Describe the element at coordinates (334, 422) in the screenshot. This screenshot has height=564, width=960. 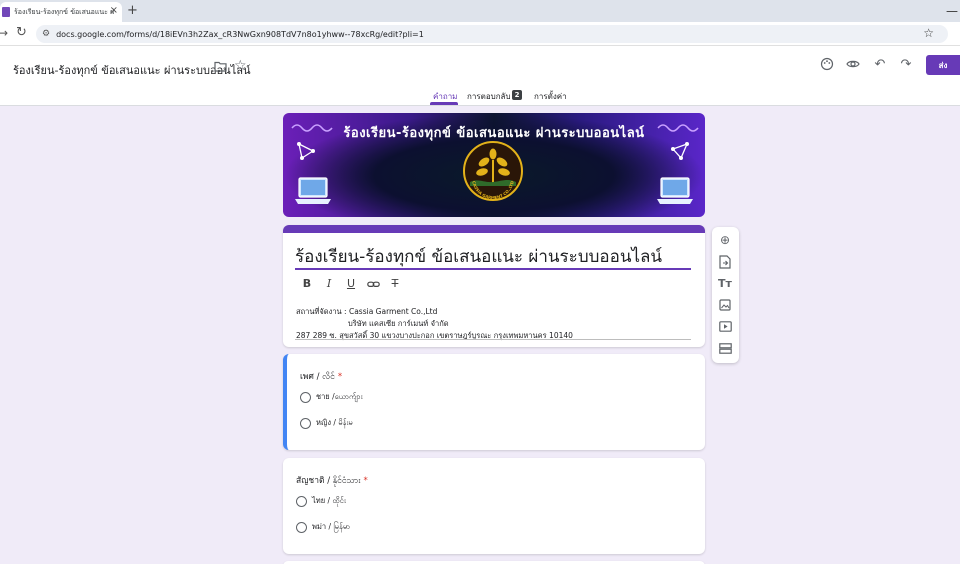
I see `option-label: หญิง / မိန်းမ` at that location.